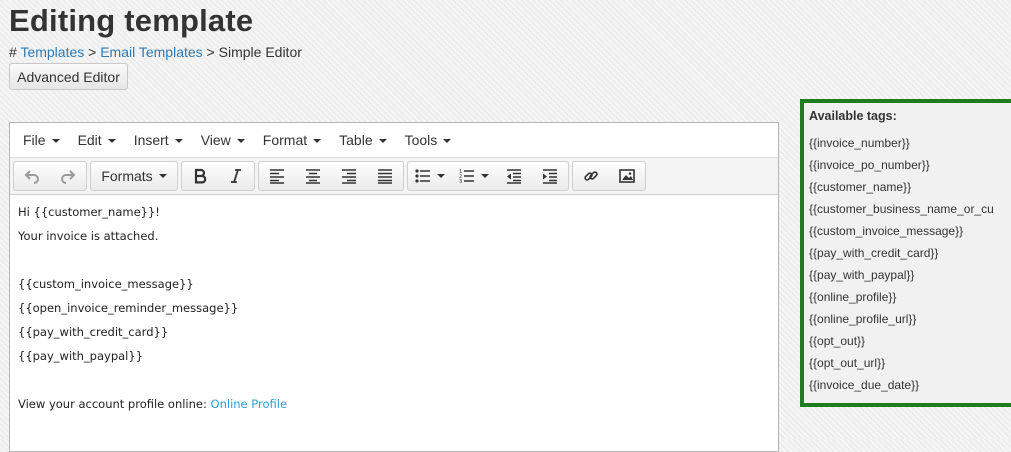  I want to click on svg-text: 3, so click(460, 181).